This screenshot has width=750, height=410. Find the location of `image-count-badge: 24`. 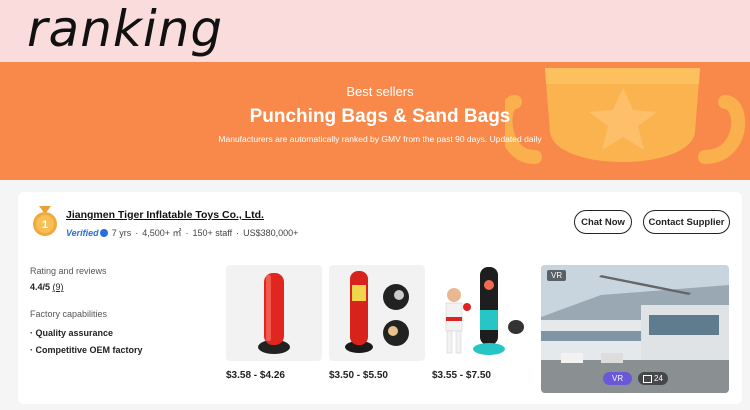

image-count-badge: 24 is located at coordinates (653, 378).